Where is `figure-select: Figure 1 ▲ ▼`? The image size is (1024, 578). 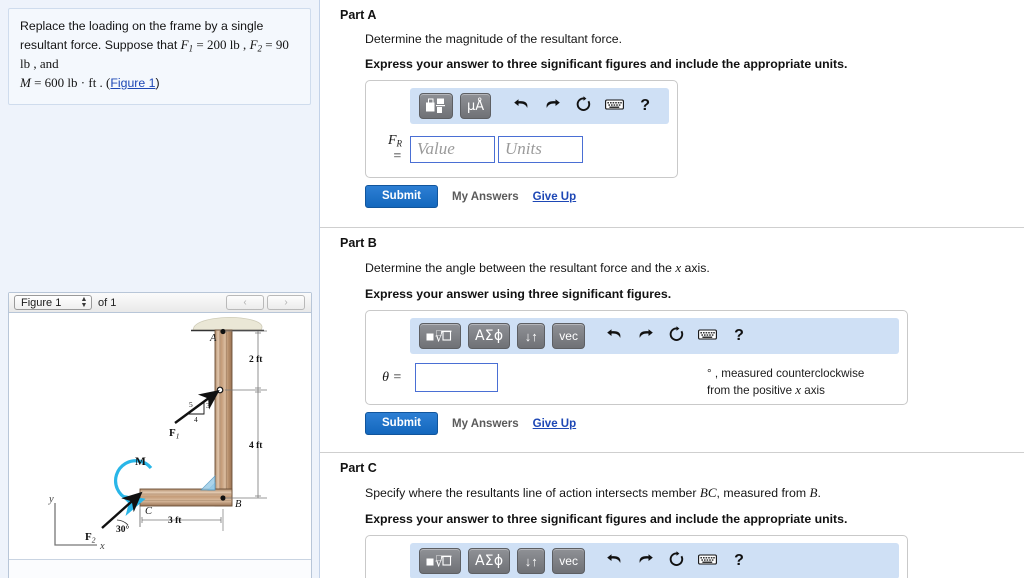 figure-select: Figure 1 ▲ ▼ is located at coordinates (53, 302).